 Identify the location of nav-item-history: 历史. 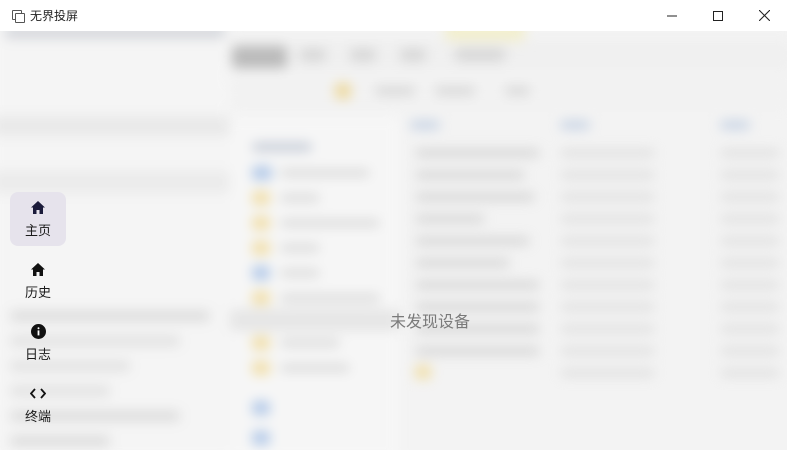
(38, 281).